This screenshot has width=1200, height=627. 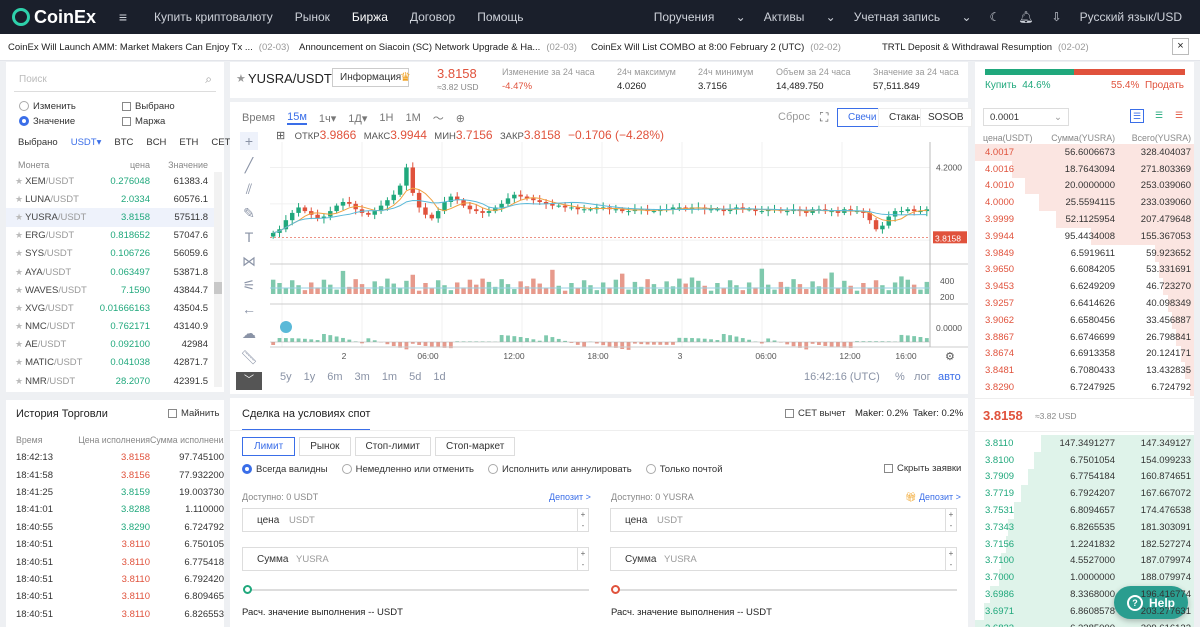 I want to click on bell-icon: 🔔︎, so click(x=1025, y=17).